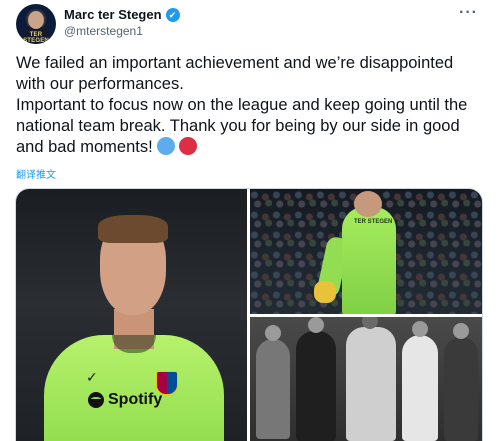 This screenshot has height=441, width=500. Describe the element at coordinates (373, 222) in the screenshot. I see `jersey-name-text: TER STEGEN` at that location.